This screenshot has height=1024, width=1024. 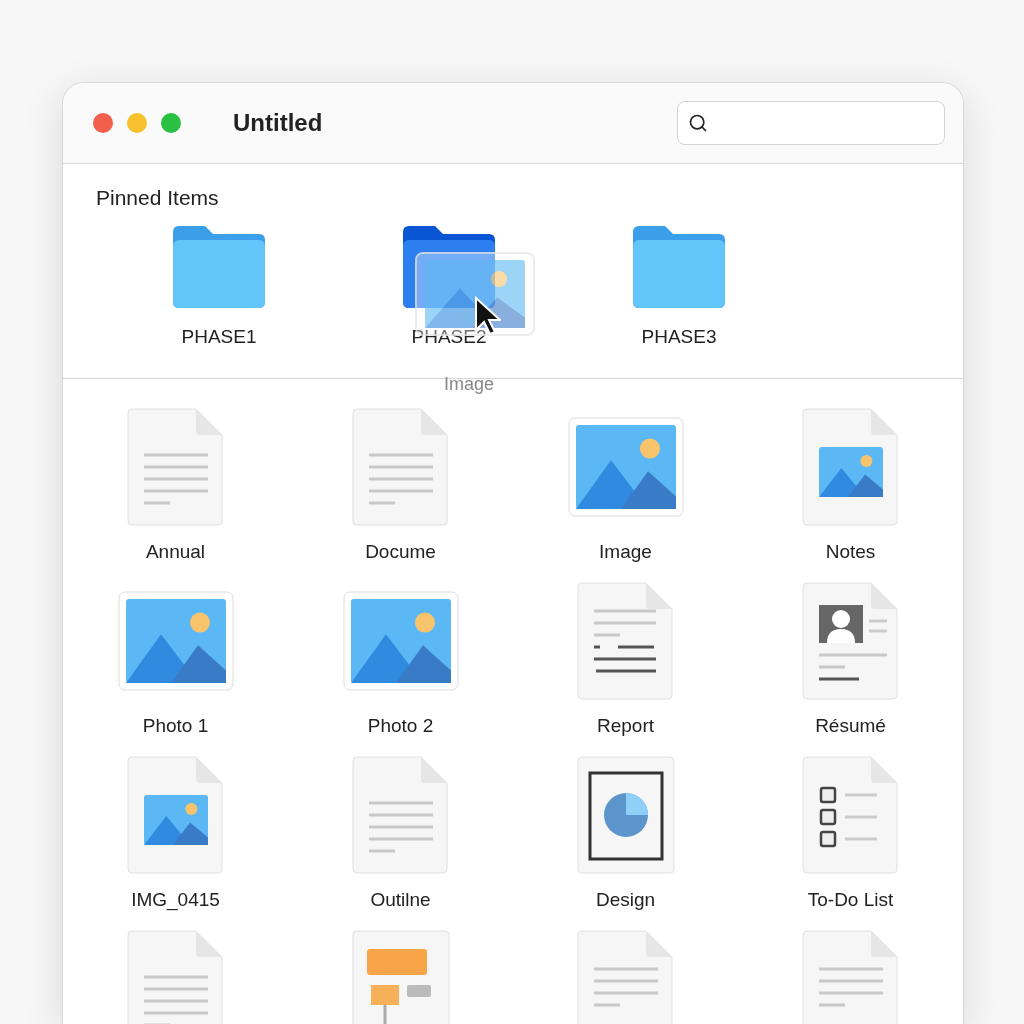 What do you see at coordinates (625, 900) in the screenshot?
I see `file-label: Design` at bounding box center [625, 900].